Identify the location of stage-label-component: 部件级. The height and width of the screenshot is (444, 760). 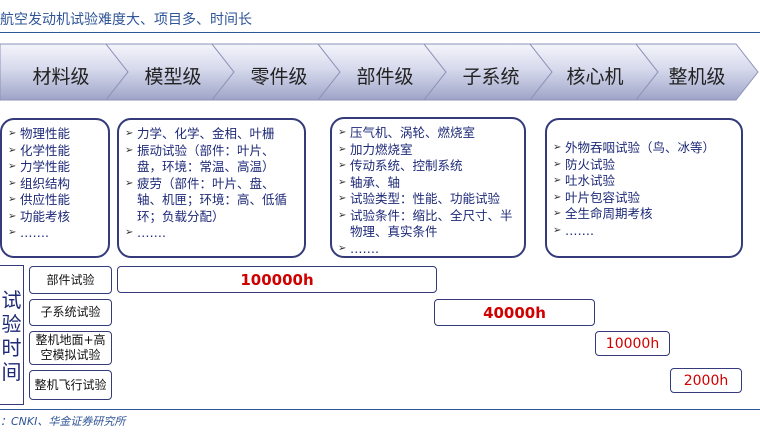
(385, 77).